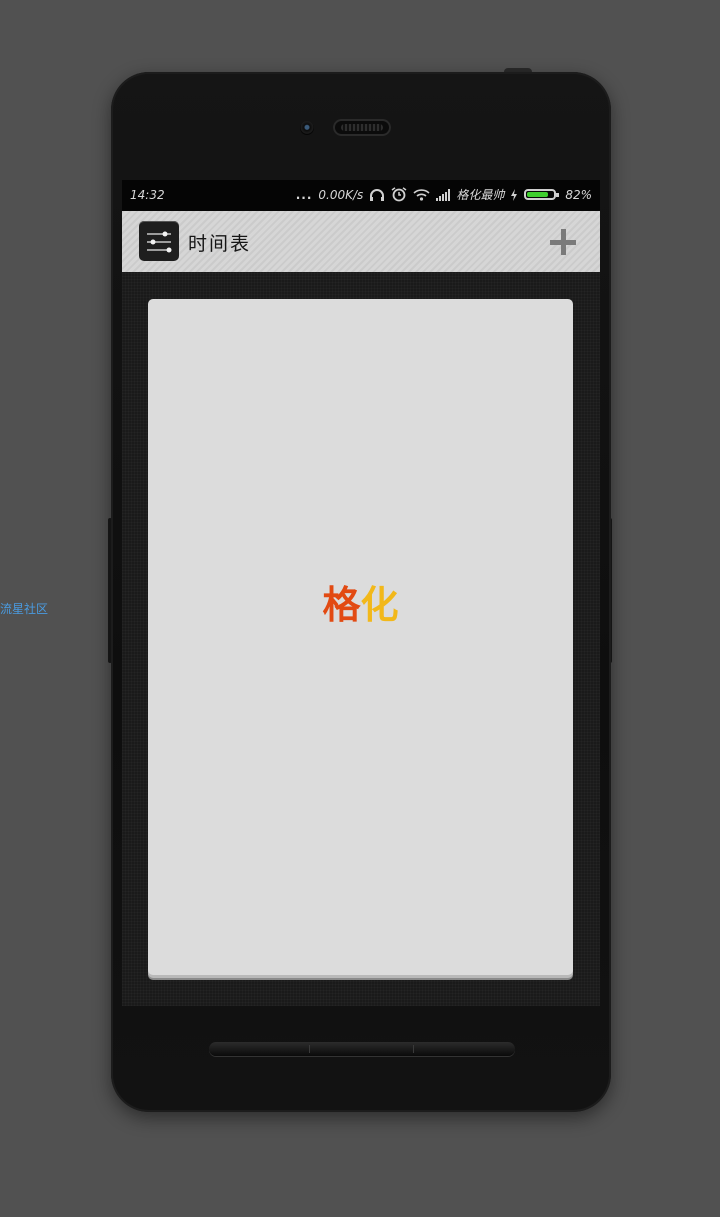 This screenshot has width=720, height=1217. Describe the element at coordinates (421, 194) in the screenshot. I see `wifi-icon` at that location.